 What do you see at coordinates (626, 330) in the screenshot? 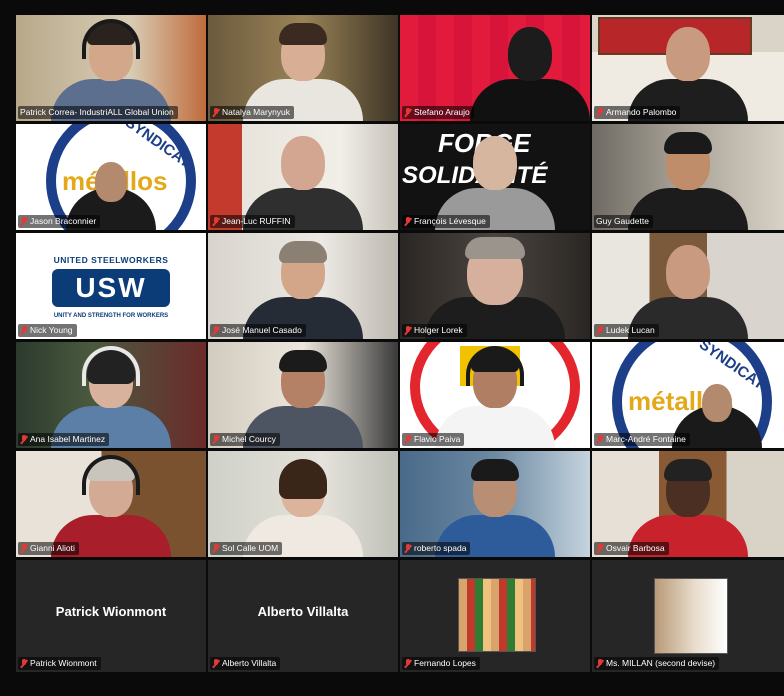
I see `name-label: Ludek Lucan` at bounding box center [626, 330].